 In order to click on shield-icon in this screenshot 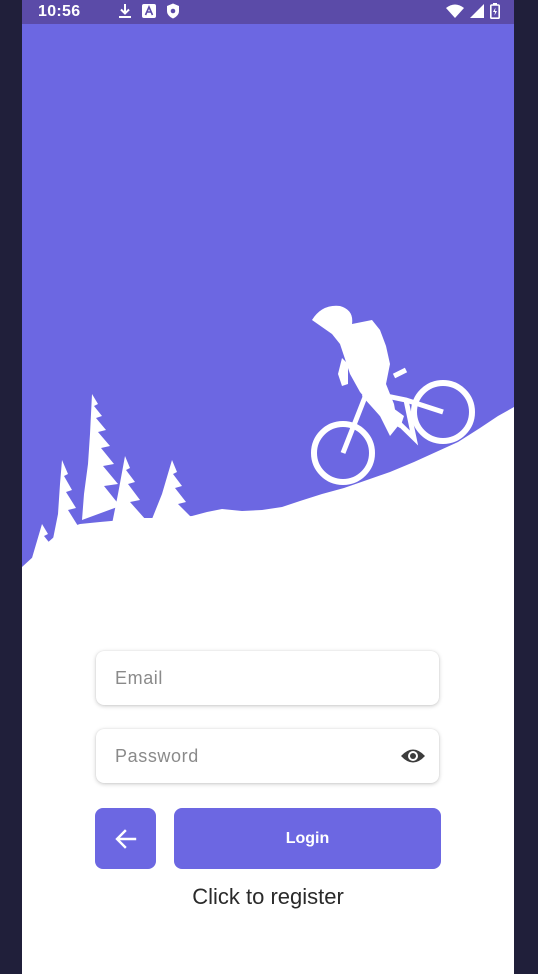, I will do `click(173, 11)`.